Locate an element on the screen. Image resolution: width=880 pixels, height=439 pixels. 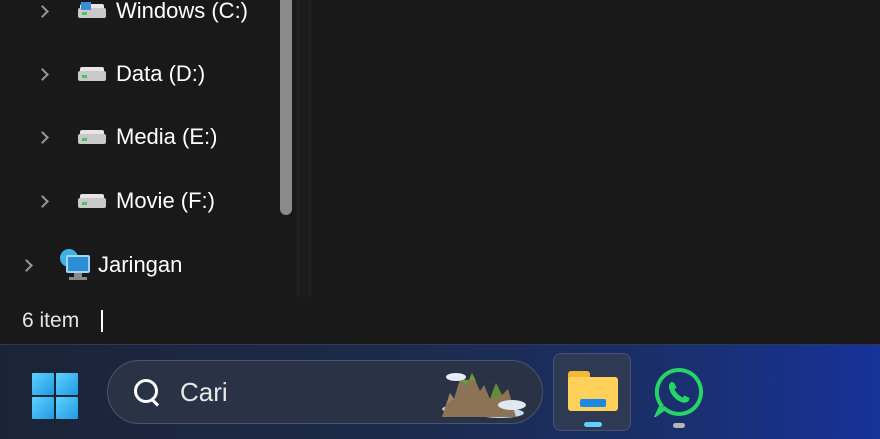
taskbar-whatsapp is located at coordinates (679, 392).